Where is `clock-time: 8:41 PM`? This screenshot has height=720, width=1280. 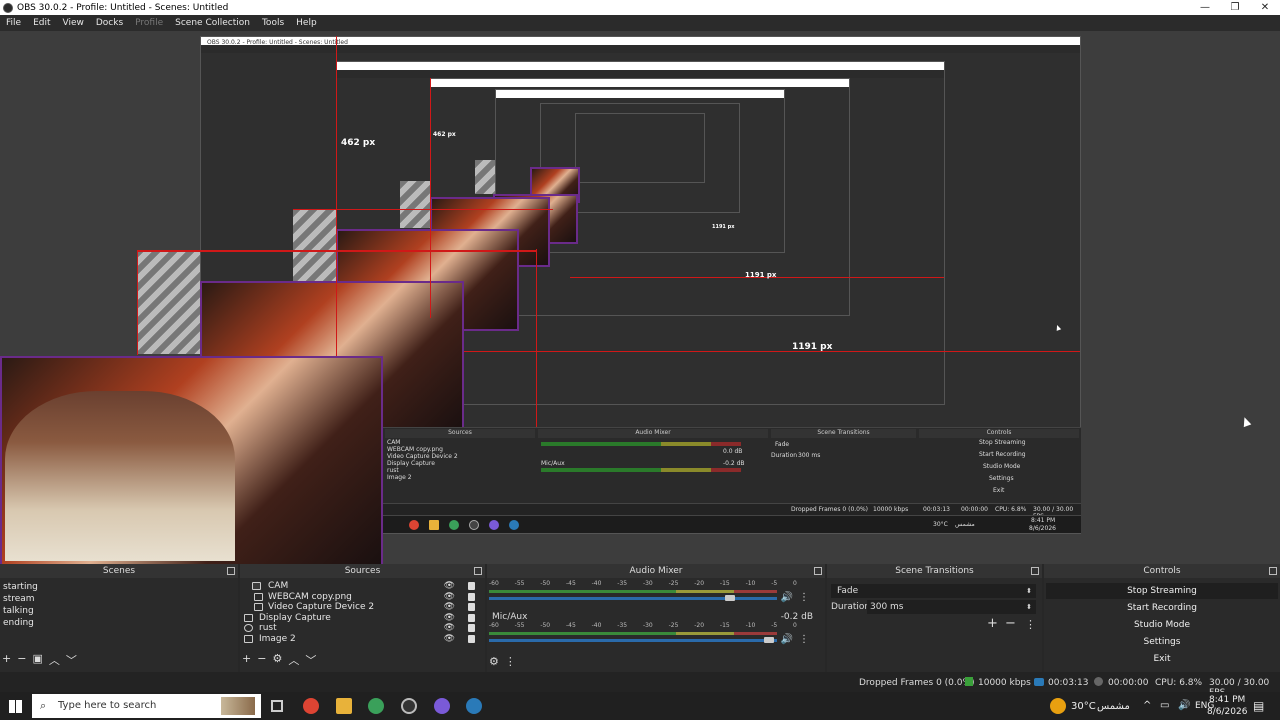 clock-time: 8:41 PM is located at coordinates (1227, 700).